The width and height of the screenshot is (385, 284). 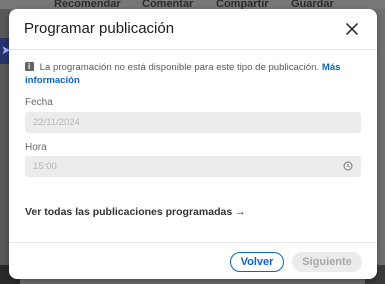 What do you see at coordinates (327, 262) in the screenshot?
I see `next-button: Siguiente` at bounding box center [327, 262].